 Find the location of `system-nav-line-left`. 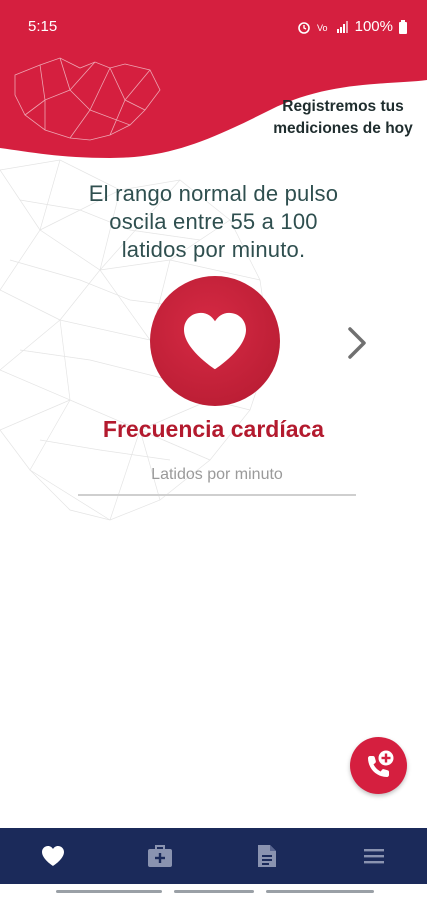

system-nav-line-left is located at coordinates (109, 891).